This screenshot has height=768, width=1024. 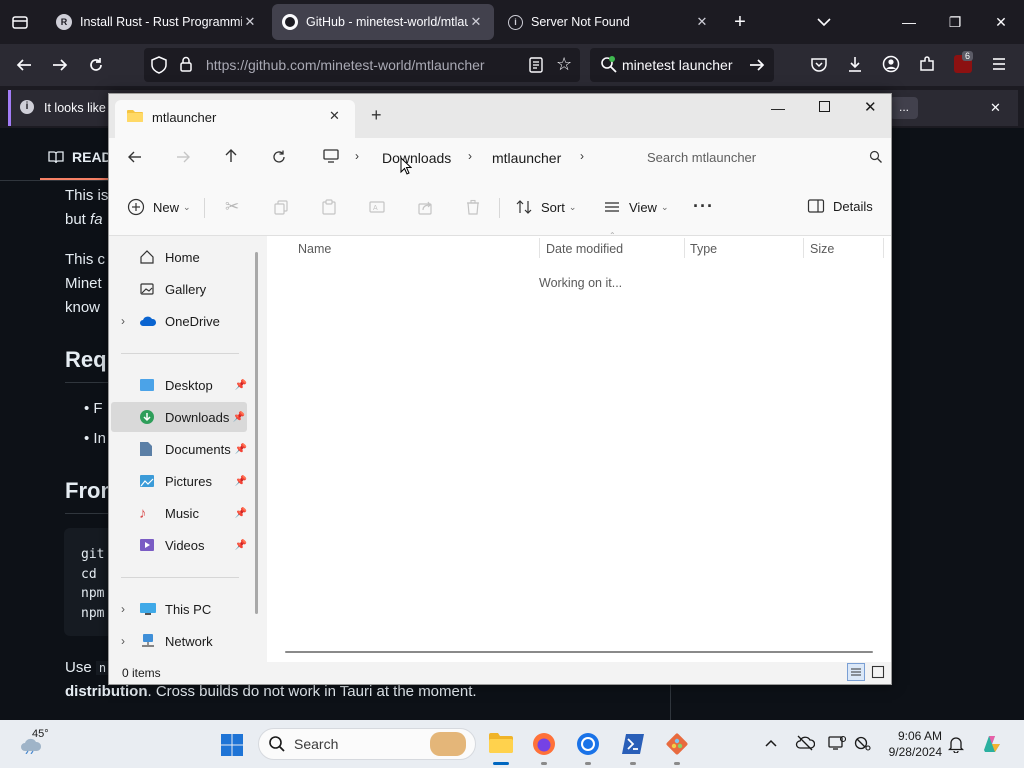 What do you see at coordinates (281, 207) in the screenshot?
I see `copy-icon` at bounding box center [281, 207].